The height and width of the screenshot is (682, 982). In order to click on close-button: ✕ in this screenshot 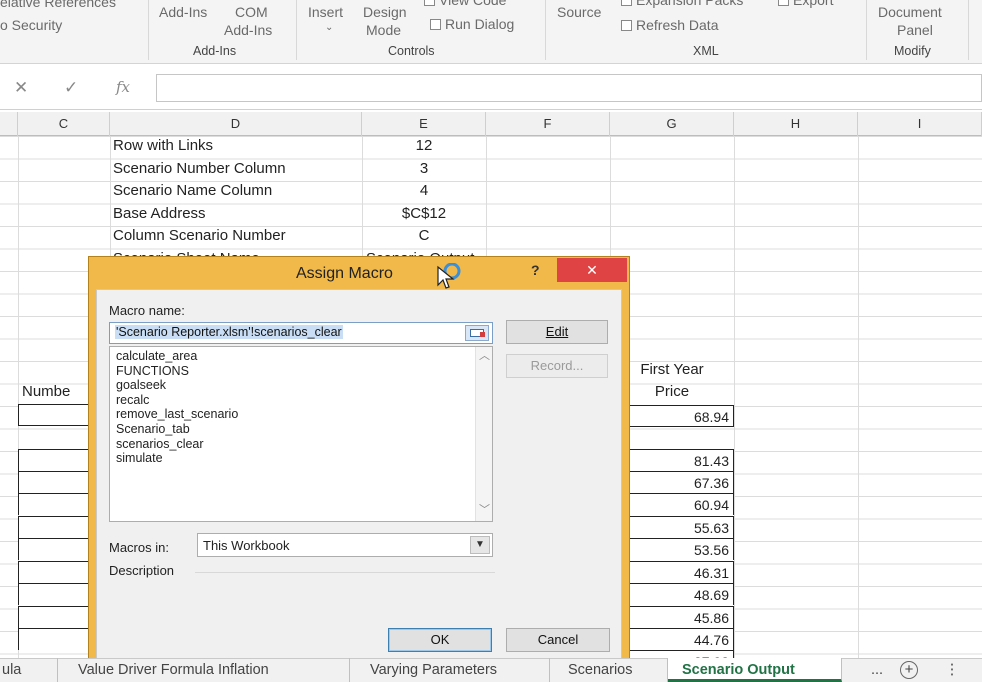, I will do `click(592, 270)`.